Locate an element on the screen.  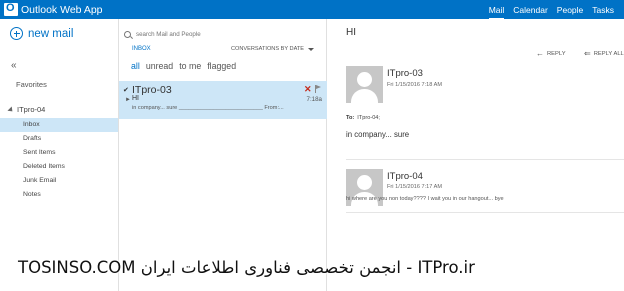
sort-dropdown: CONVERSATIONS BY DATE is located at coordinates (273, 49).